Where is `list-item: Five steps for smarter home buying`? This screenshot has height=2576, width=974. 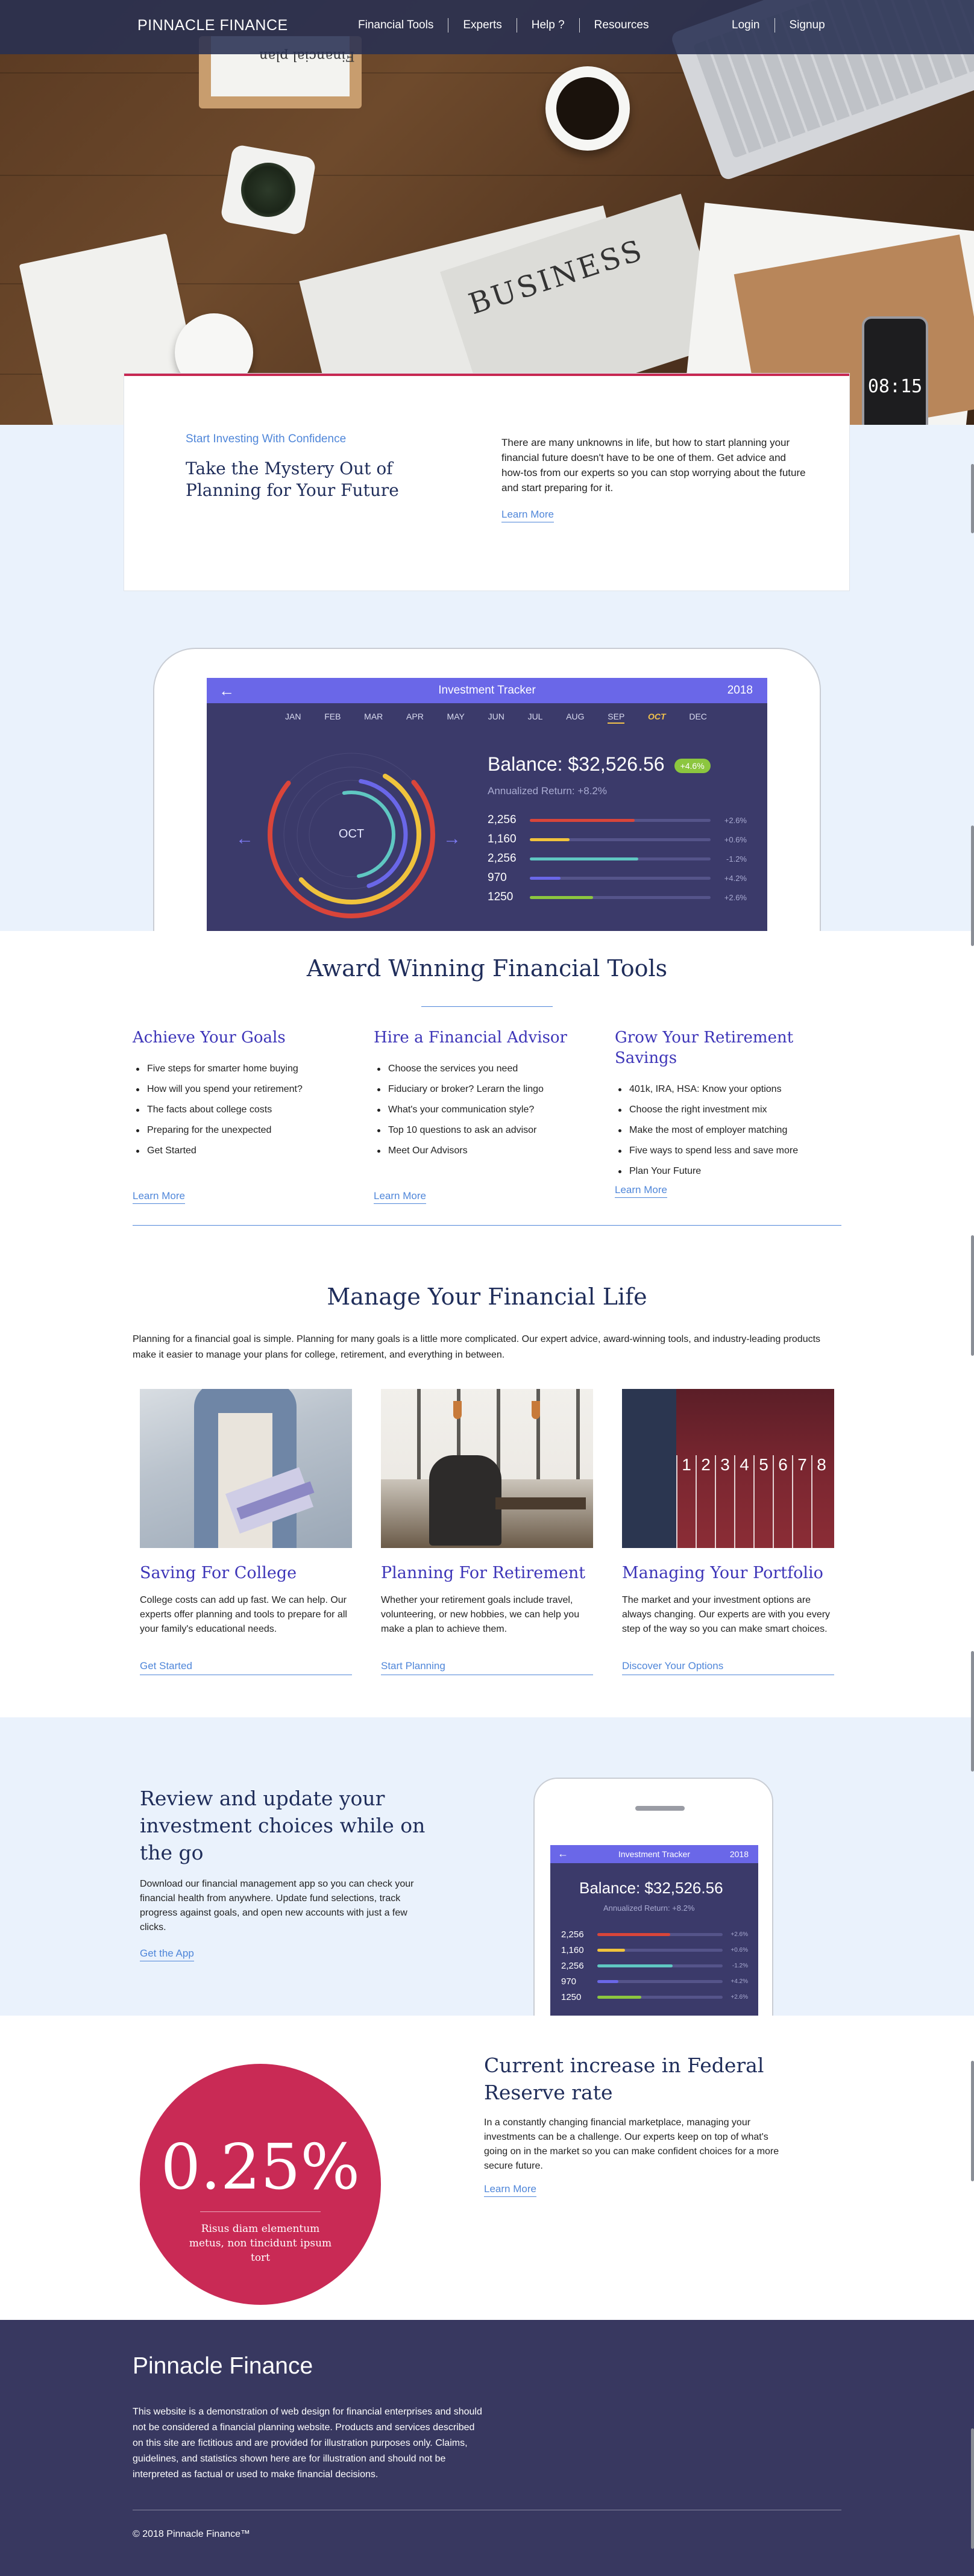
list-item: Five steps for smarter home buying is located at coordinates (241, 1069).